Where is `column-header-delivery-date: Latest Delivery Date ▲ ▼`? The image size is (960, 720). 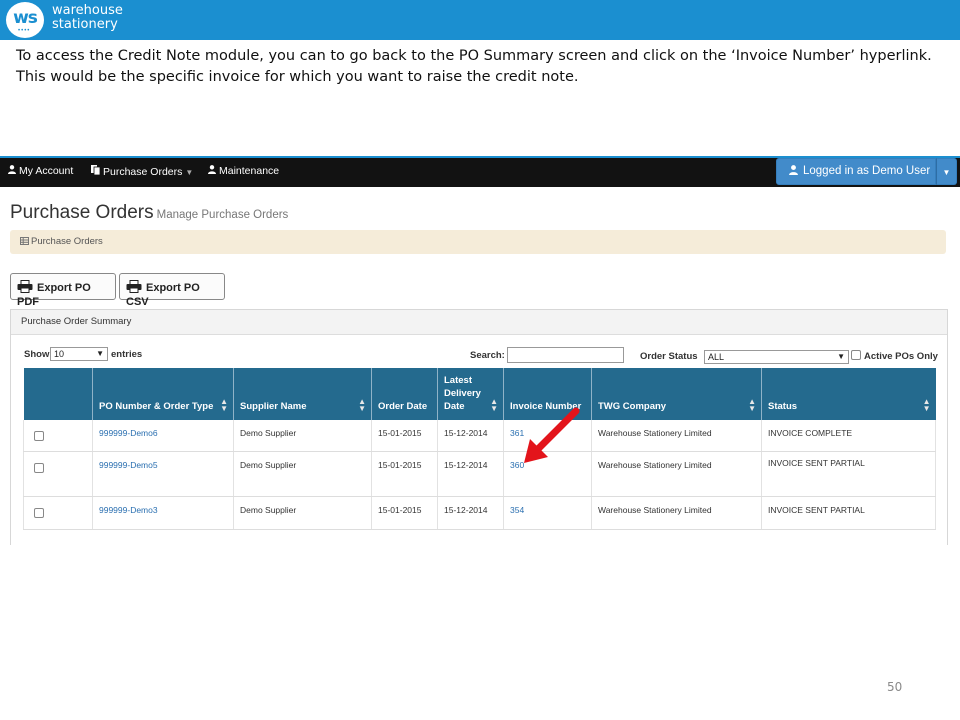
column-header-delivery-date: Latest Delivery Date ▲ ▼ is located at coordinates (470, 394).